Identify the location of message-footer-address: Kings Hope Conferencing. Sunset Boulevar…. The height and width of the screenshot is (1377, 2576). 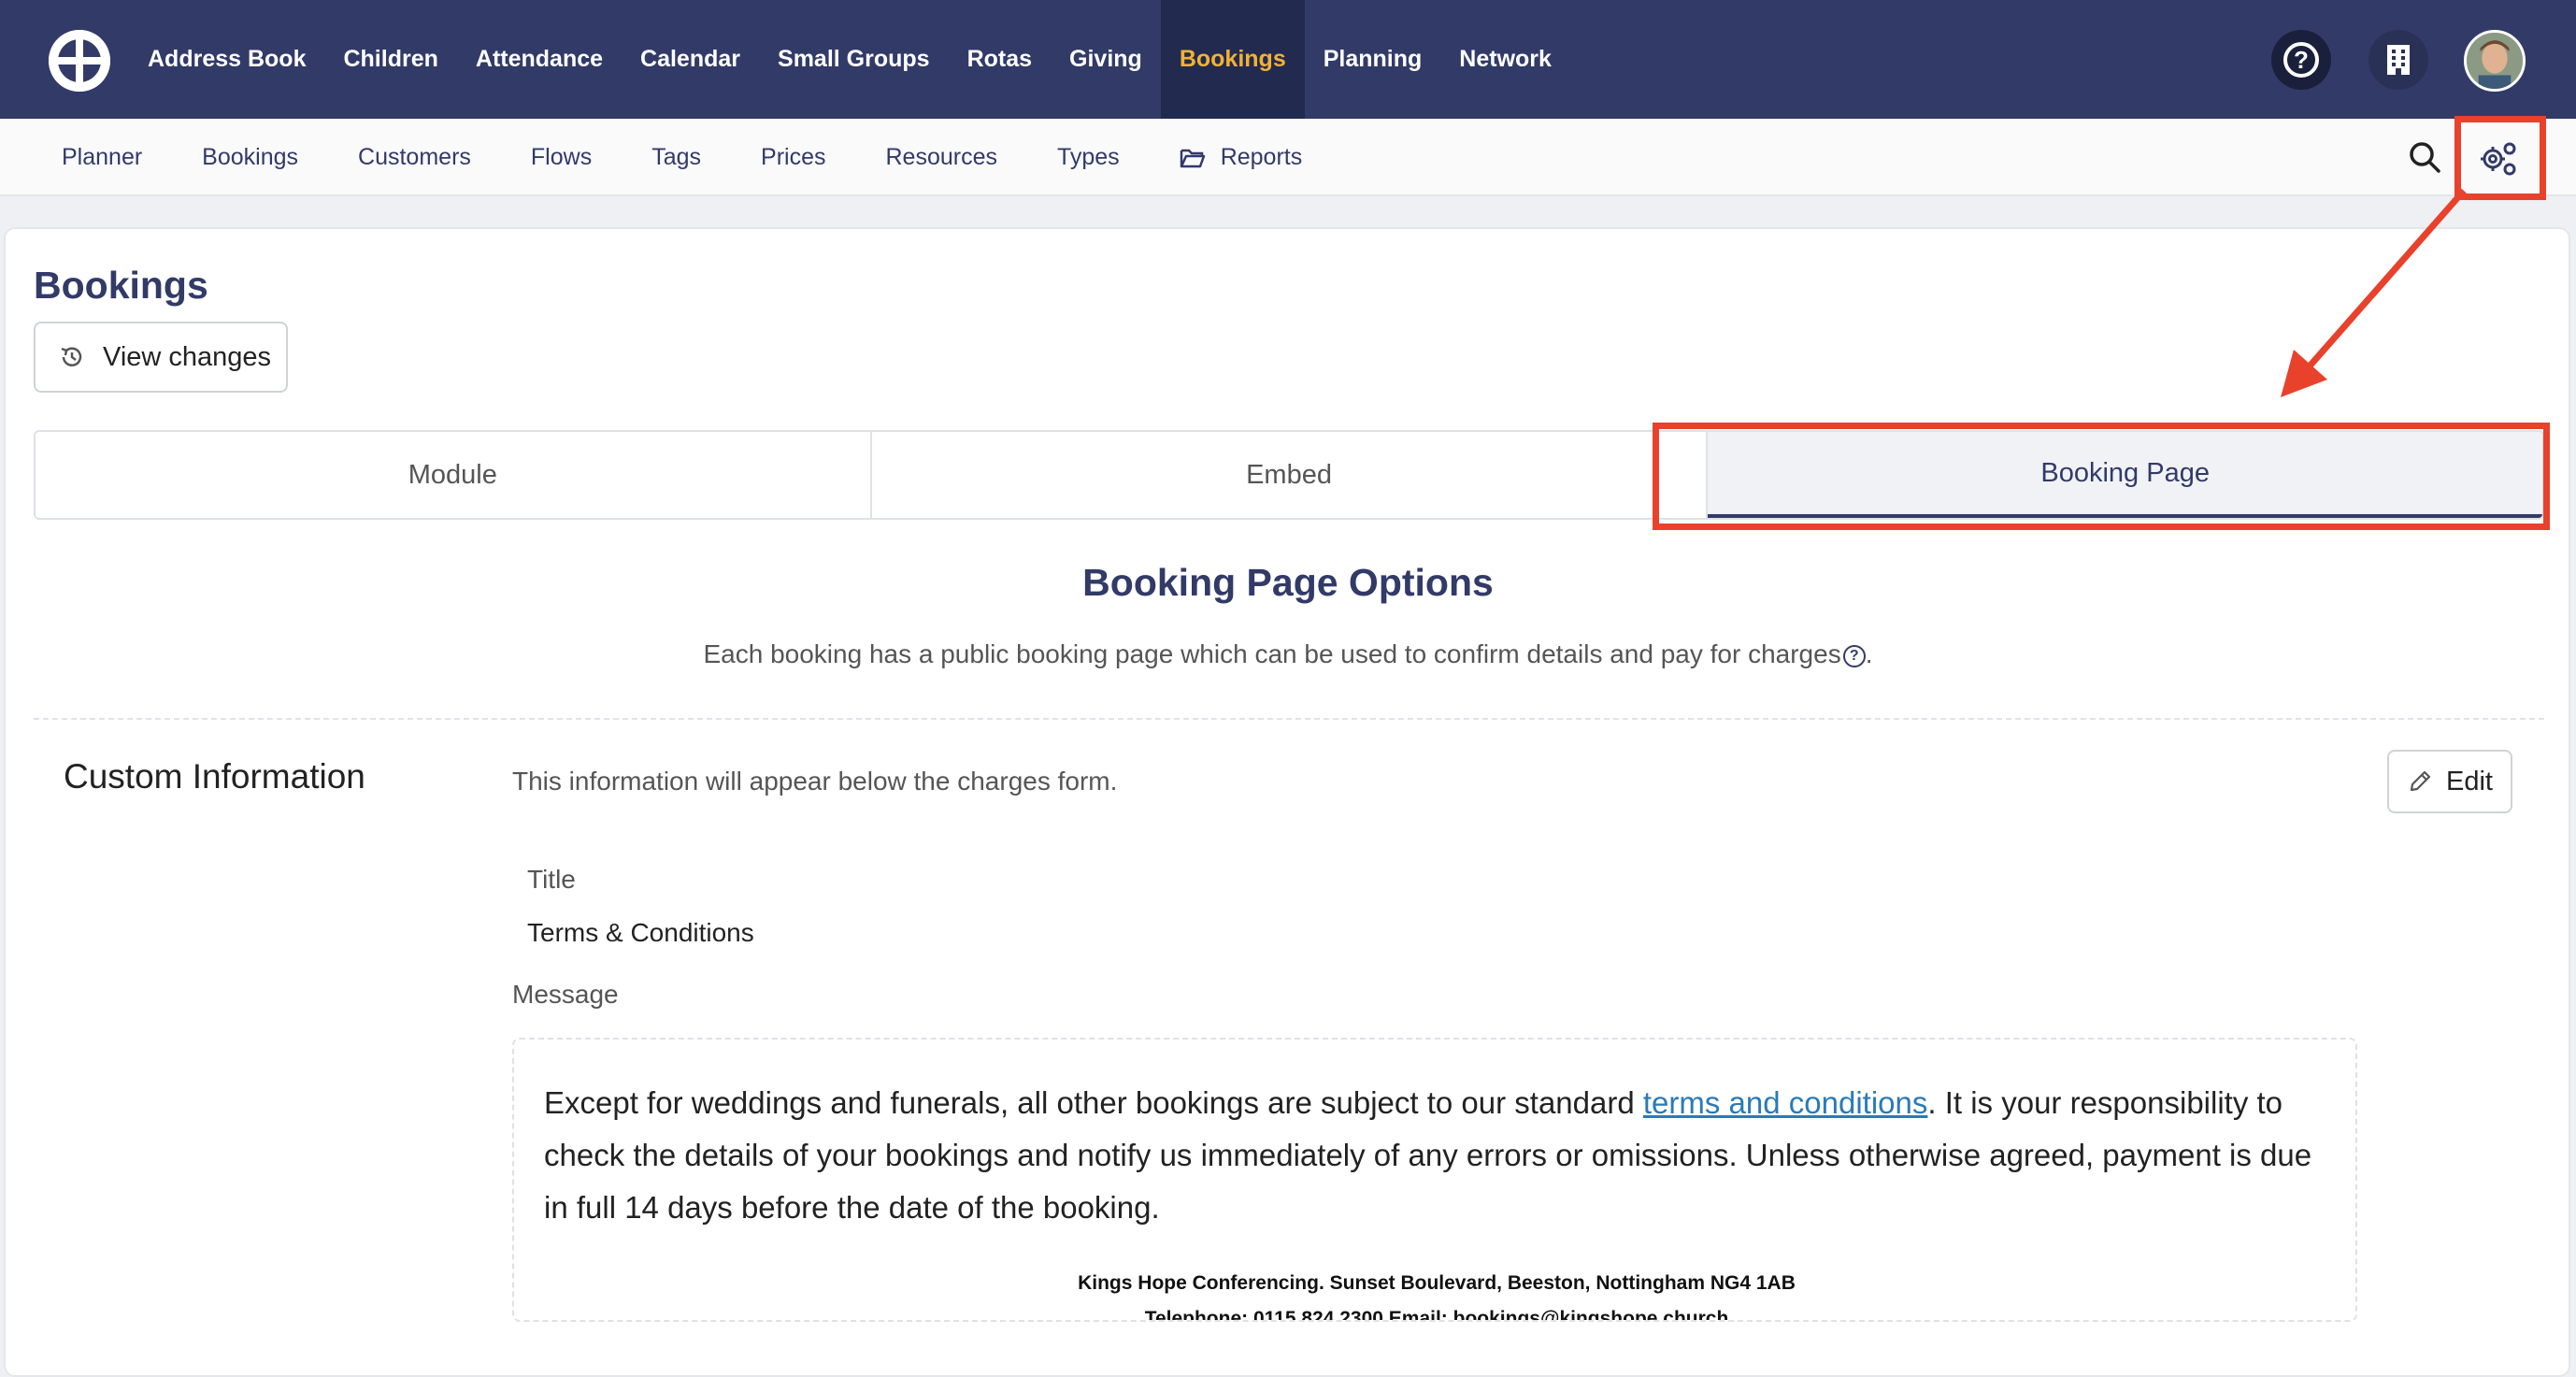
(1437, 1283).